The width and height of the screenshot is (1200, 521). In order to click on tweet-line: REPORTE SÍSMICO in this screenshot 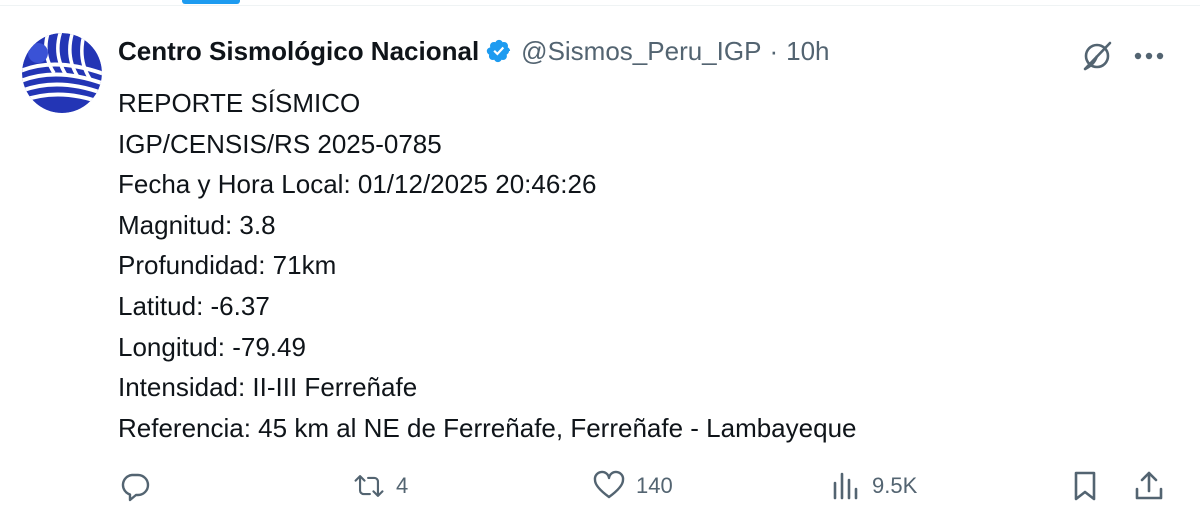, I will do `click(239, 103)`.